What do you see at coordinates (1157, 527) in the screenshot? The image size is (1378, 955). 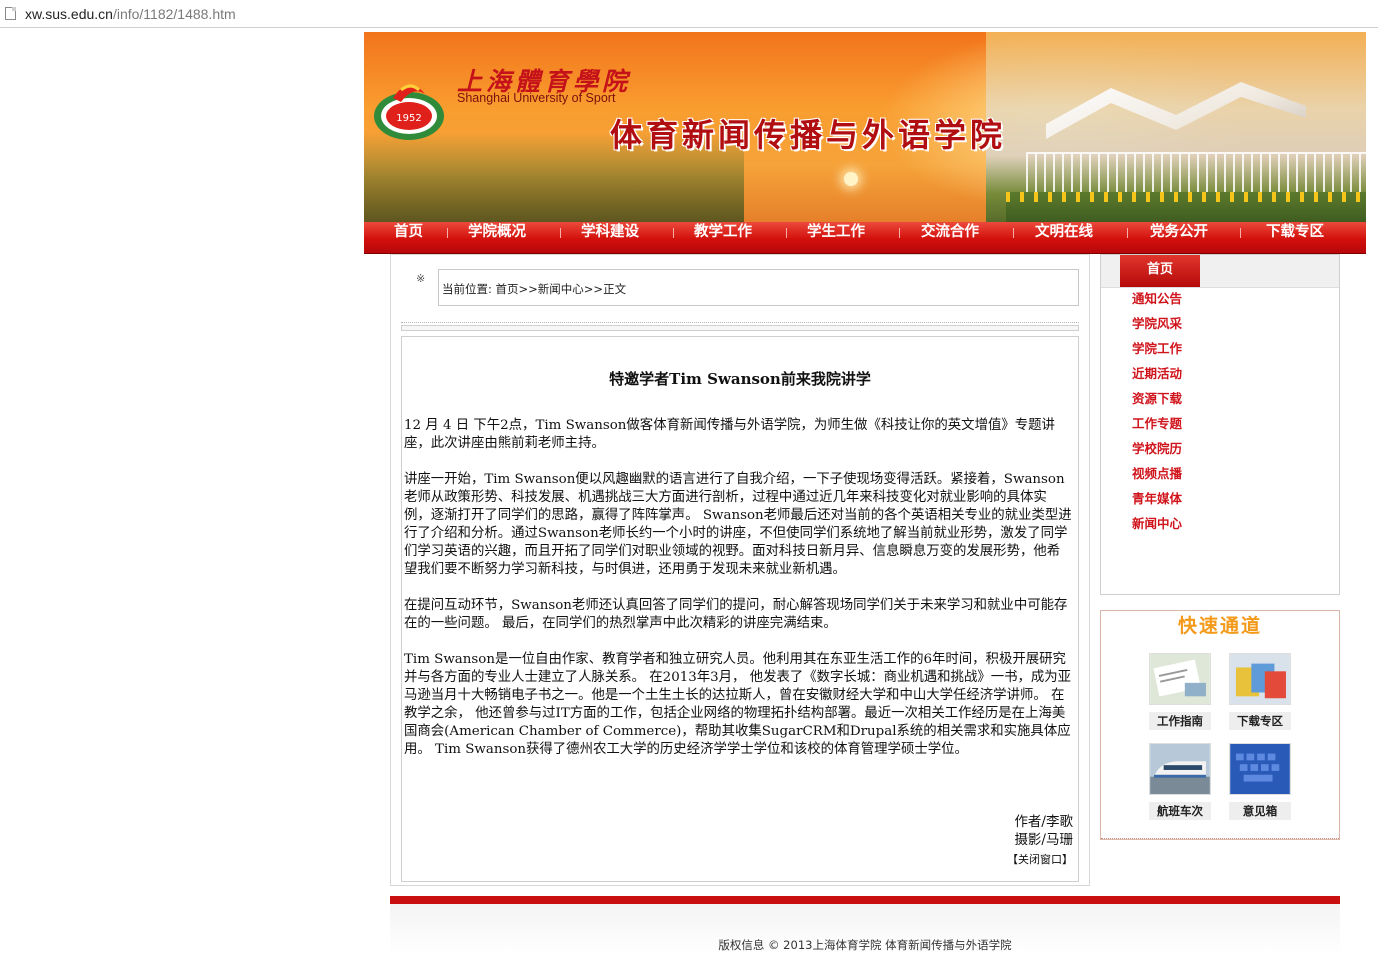 I see `sidebar-item-news-center: 新闻中心` at bounding box center [1157, 527].